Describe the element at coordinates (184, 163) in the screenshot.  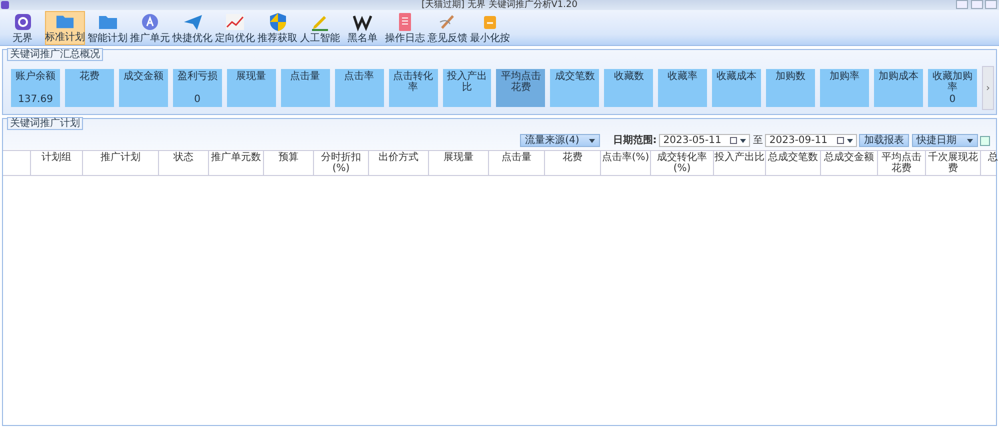
I see `column-header: 状态` at that location.